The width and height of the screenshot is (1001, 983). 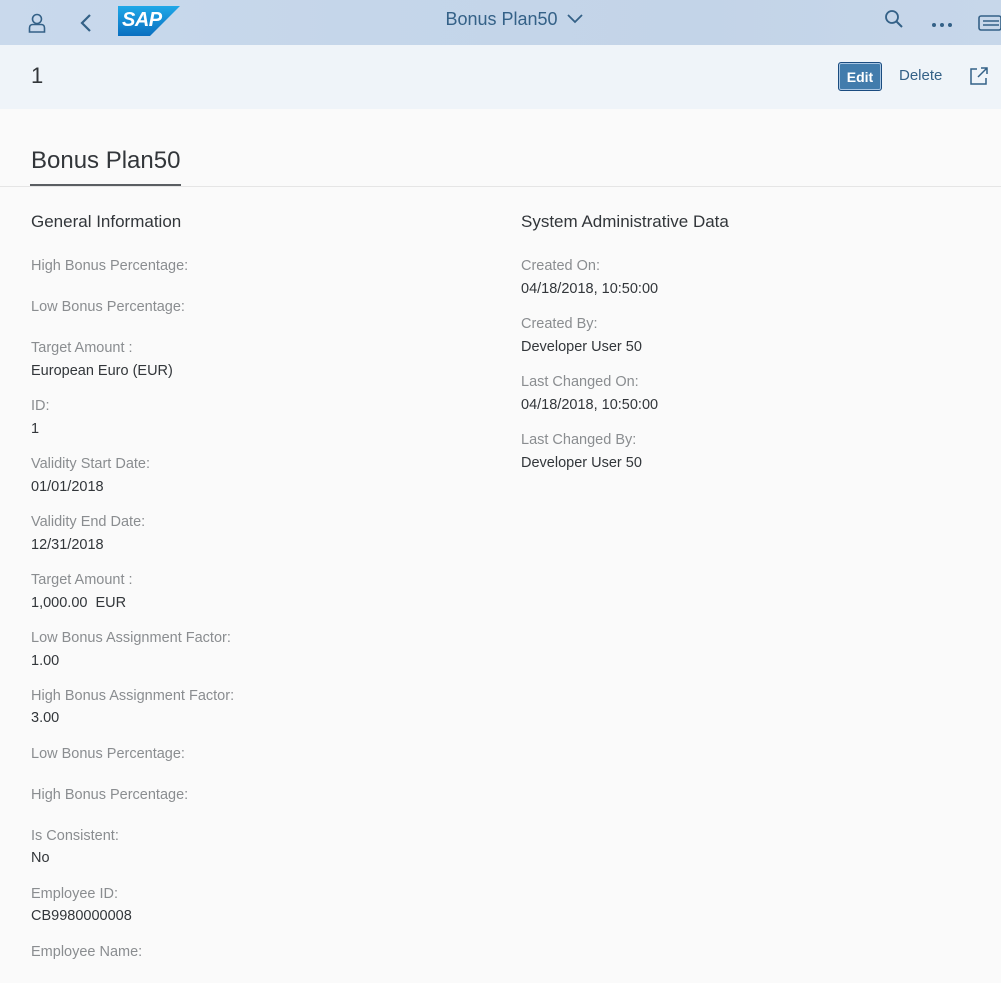 I want to click on field-value: 01/01/2018, so click(x=67, y=487).